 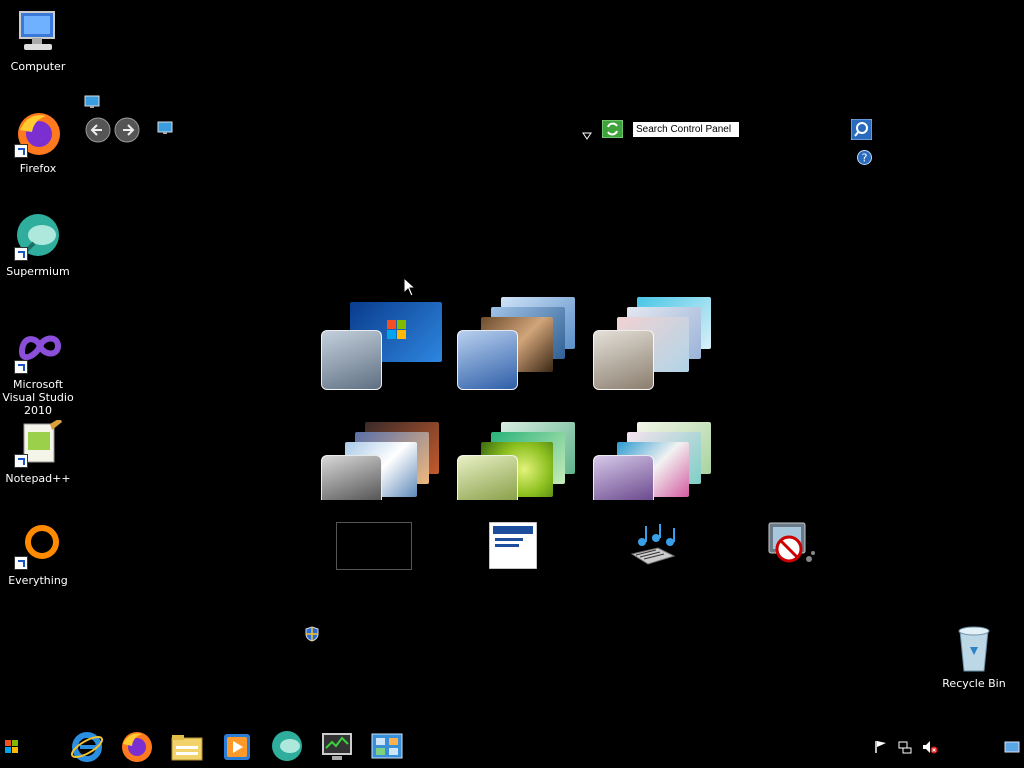 I want to click on desktop-icon-label: Firefox, so click(x=38, y=168).